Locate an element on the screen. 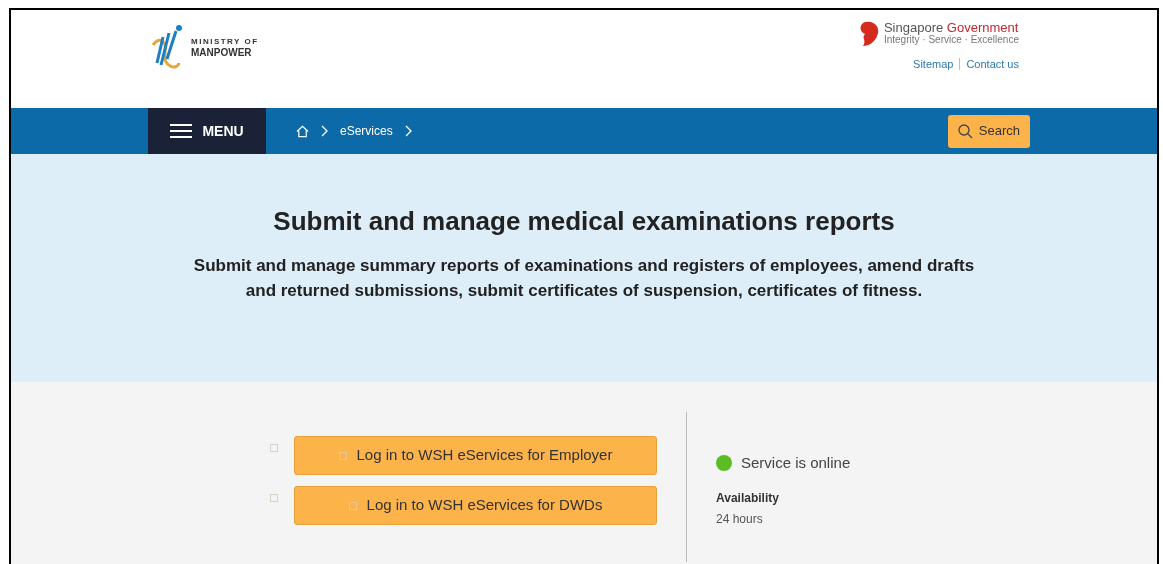 The width and height of the screenshot is (1163, 564). logo-text: MANPOWER is located at coordinates (222, 52).